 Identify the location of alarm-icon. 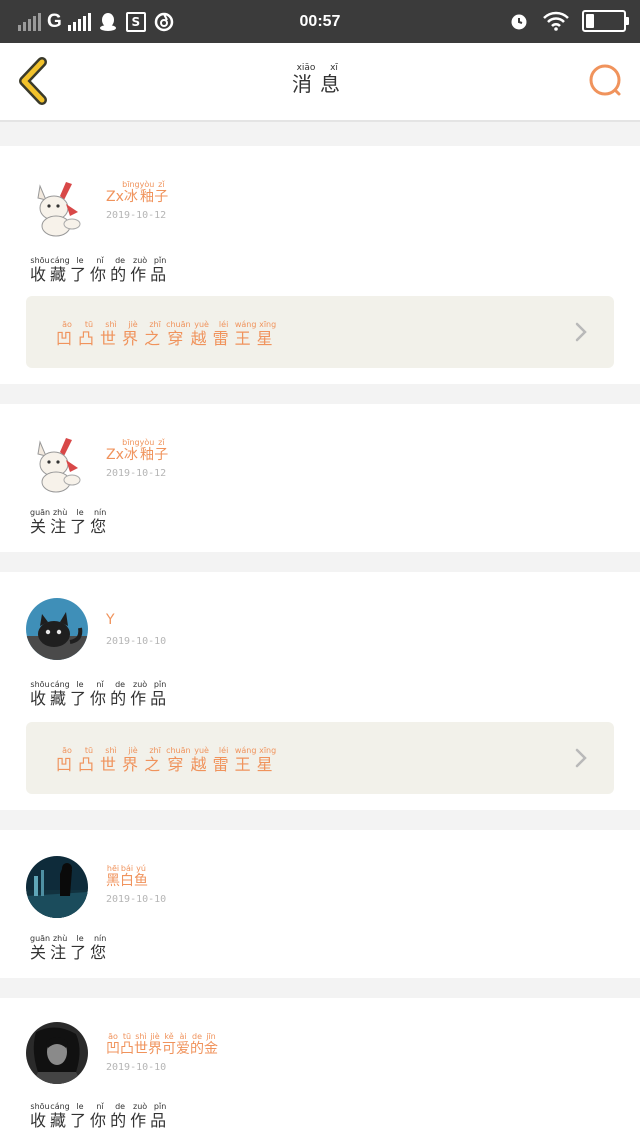
(519, 21).